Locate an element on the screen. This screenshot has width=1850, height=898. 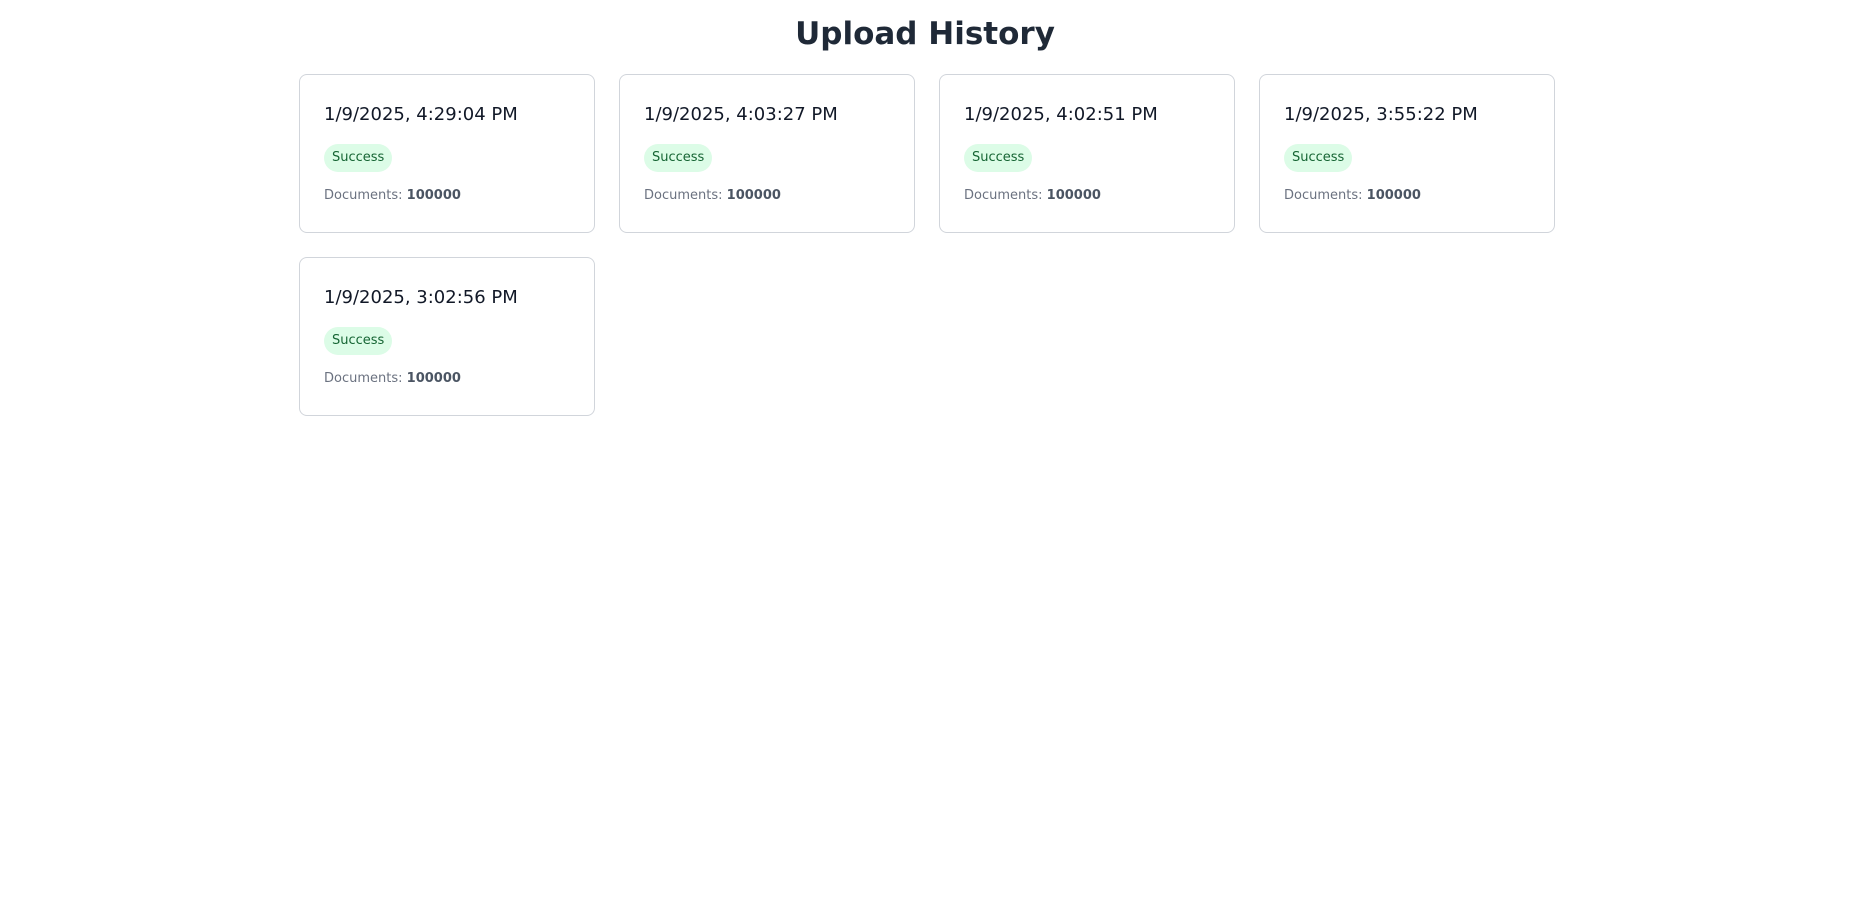
page-title: Upload History is located at coordinates (925, 34).